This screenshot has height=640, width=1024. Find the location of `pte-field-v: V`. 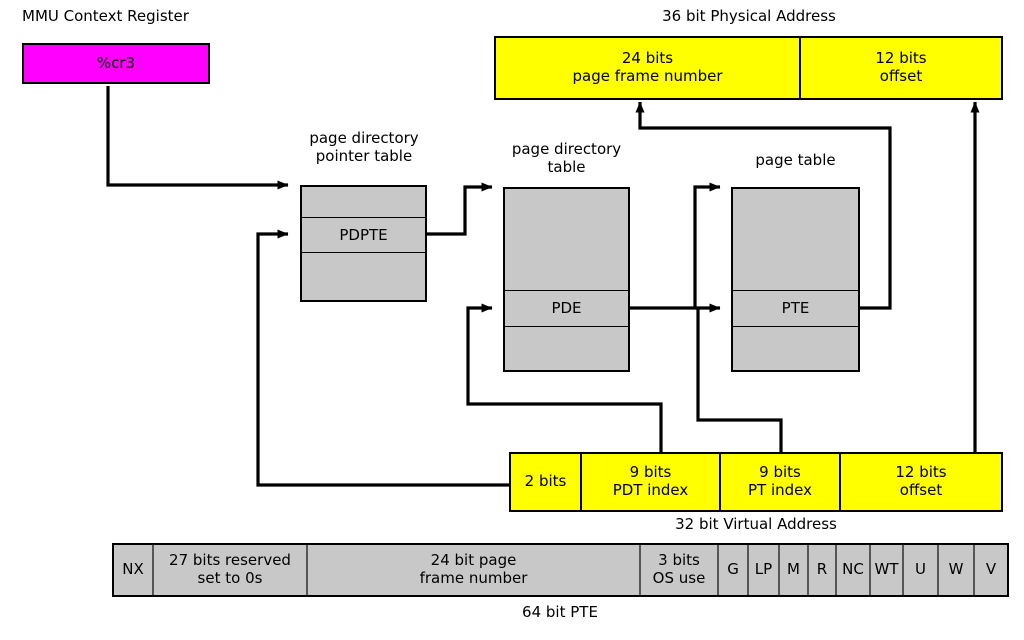

pte-field-v: V is located at coordinates (990, 570).